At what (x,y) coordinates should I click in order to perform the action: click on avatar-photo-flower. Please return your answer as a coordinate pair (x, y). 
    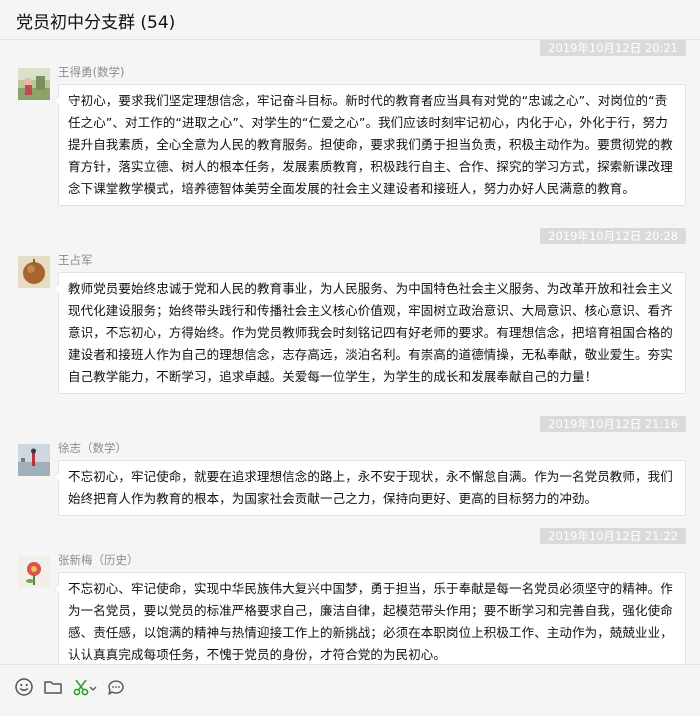
    Looking at the image, I should click on (34, 572).